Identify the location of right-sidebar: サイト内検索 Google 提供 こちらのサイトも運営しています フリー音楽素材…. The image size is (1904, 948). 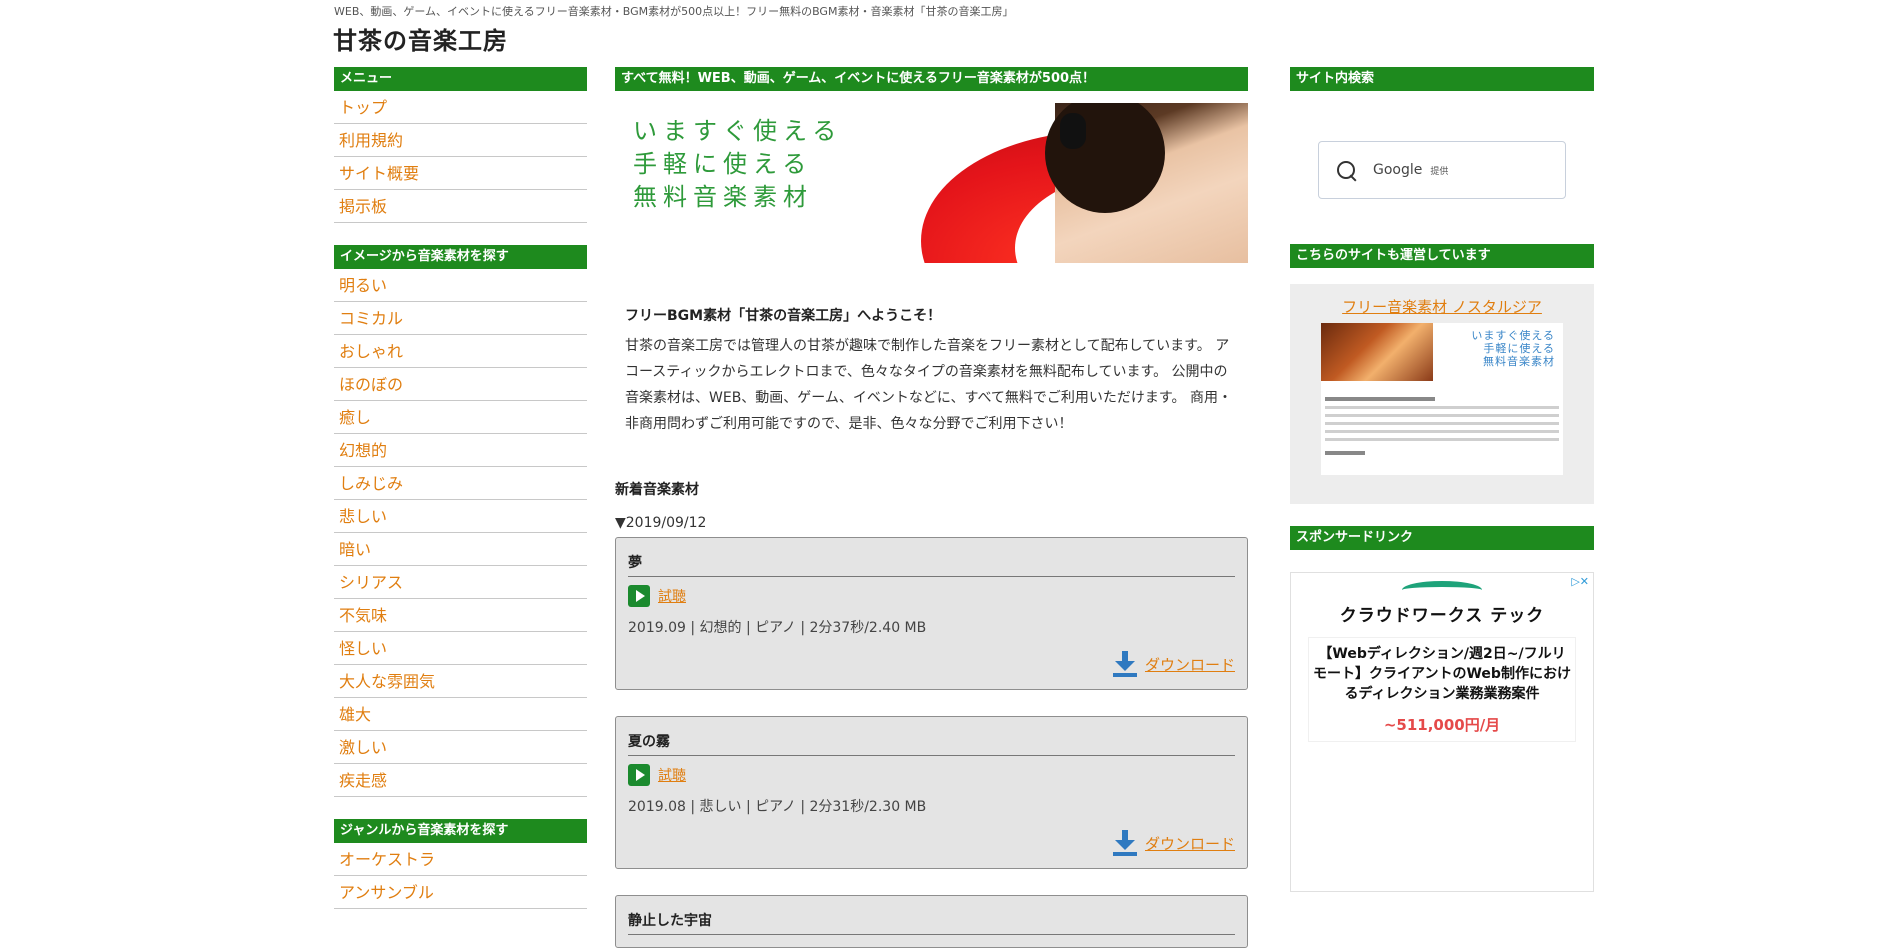
(1442, 479).